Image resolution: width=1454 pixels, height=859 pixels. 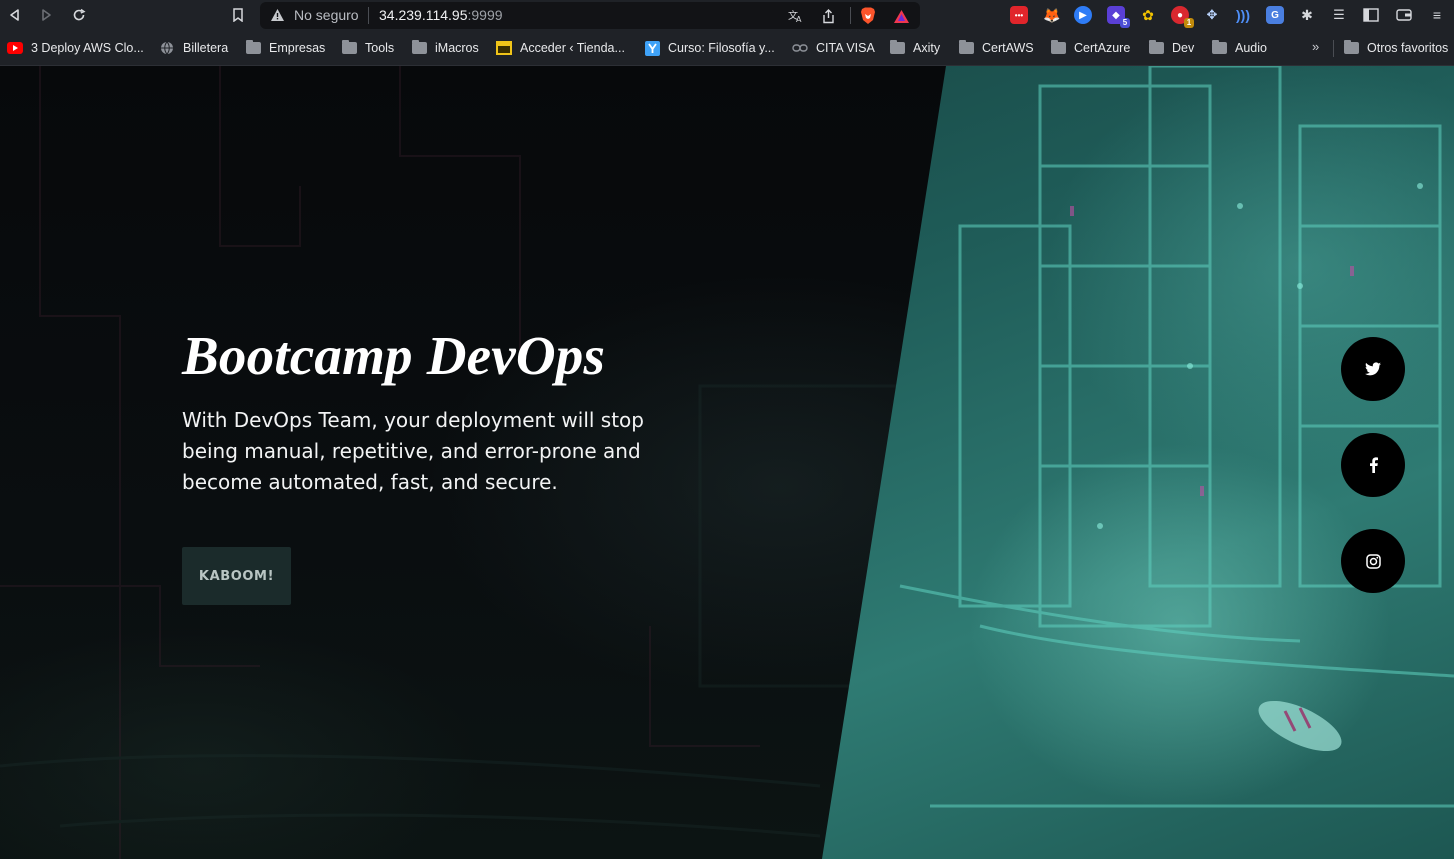 I want to click on facebook-button, so click(x=1373, y=465).